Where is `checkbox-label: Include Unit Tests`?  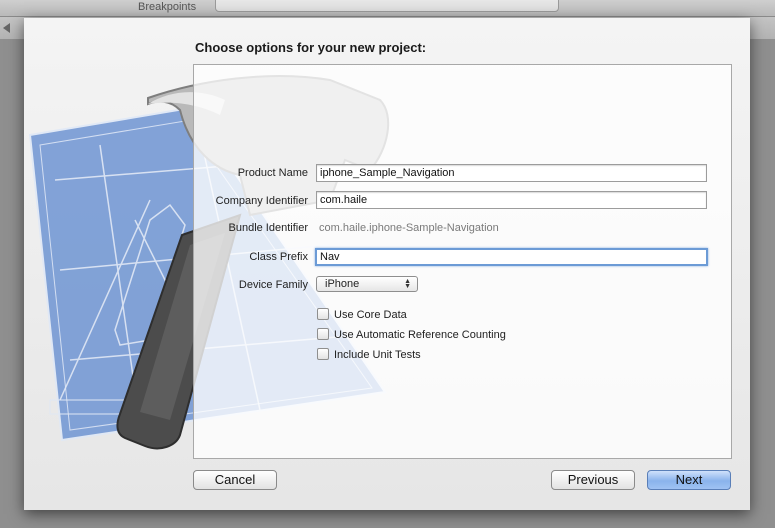
checkbox-label: Include Unit Tests is located at coordinates (377, 355).